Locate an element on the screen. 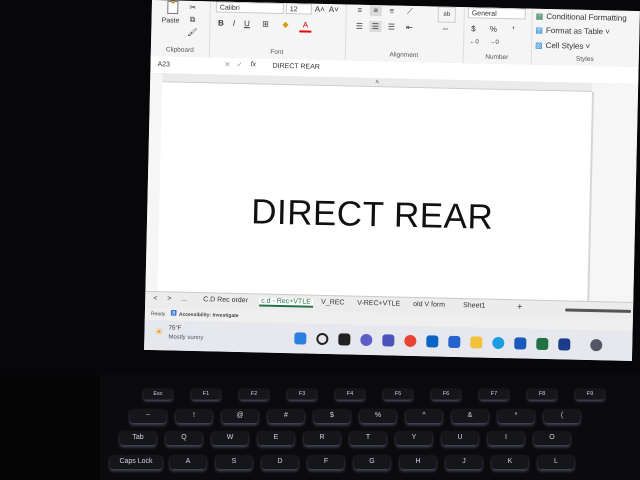 The image size is (640, 480). format-as-table-button: ▤ Format as Table ˅ is located at coordinates (585, 31).